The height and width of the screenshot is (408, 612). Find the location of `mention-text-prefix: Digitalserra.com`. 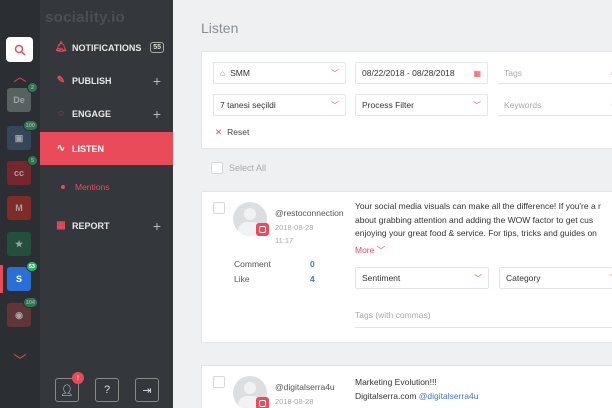

mention-text-prefix: Digitalserra.com is located at coordinates (387, 395).